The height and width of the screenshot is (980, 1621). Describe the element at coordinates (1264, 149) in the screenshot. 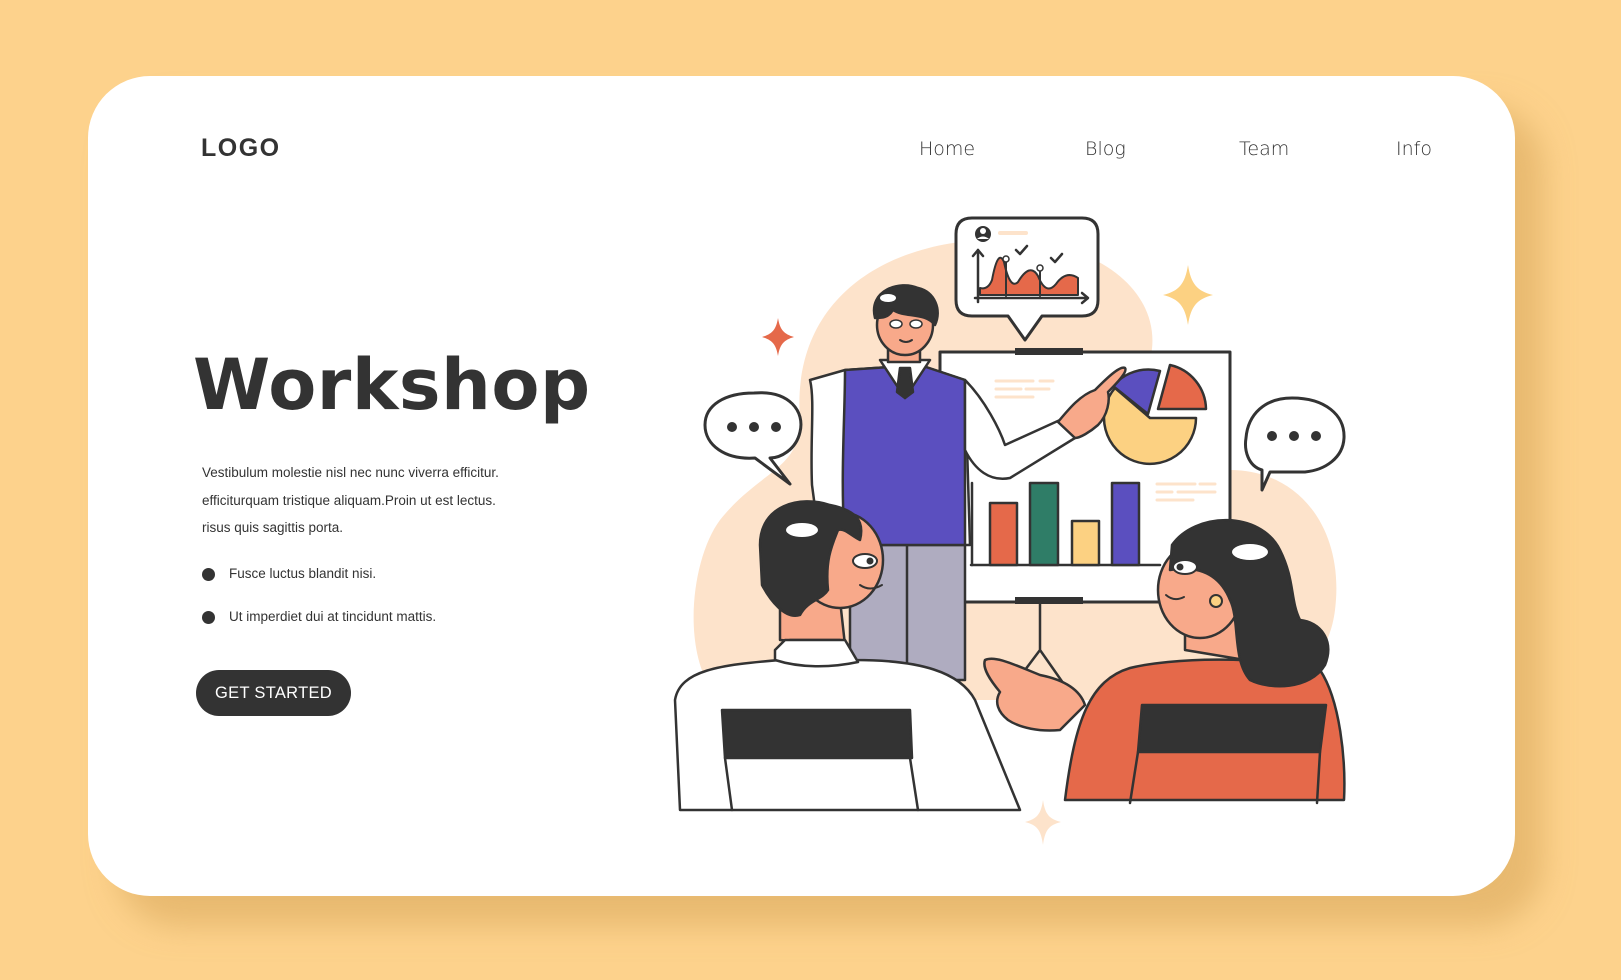

I see `nav-team: Team` at that location.